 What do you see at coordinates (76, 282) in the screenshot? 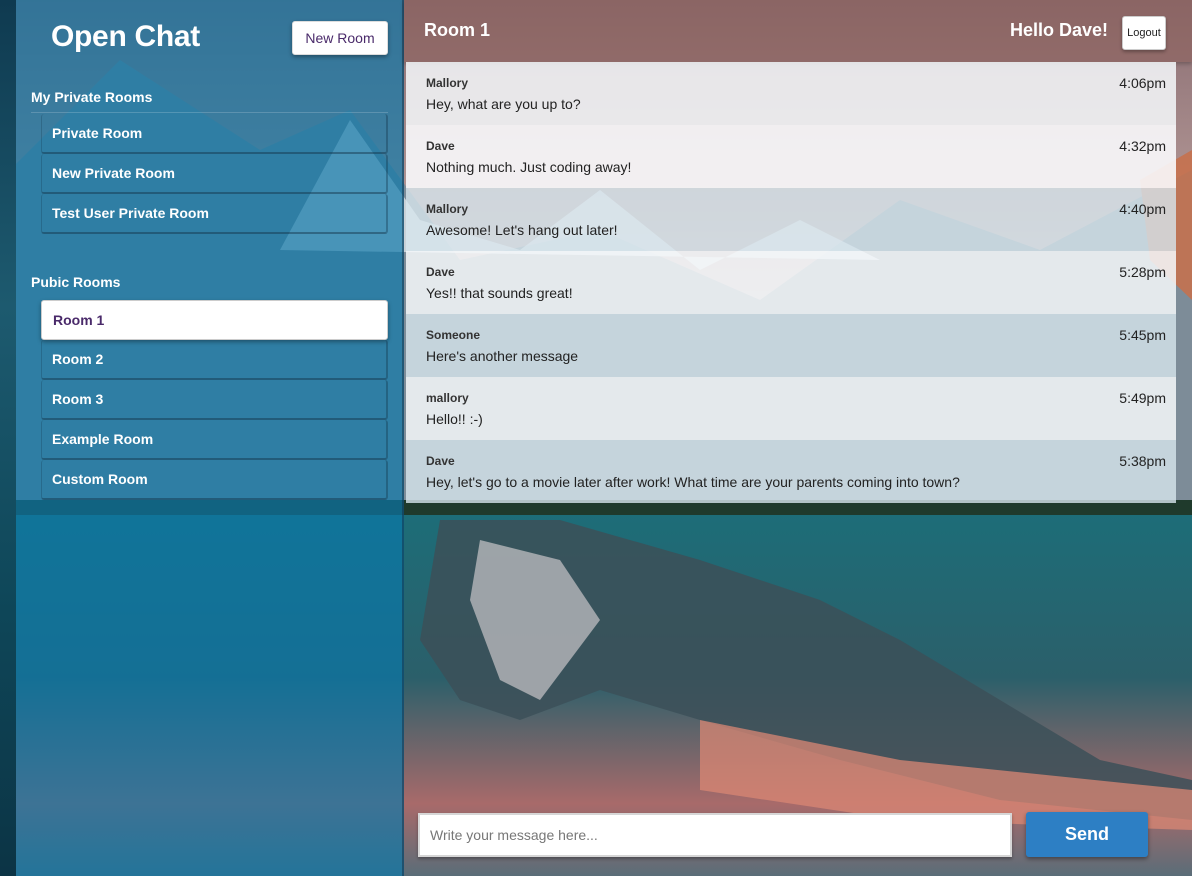
I see `public-rooms-heading: Pubic Rooms` at bounding box center [76, 282].